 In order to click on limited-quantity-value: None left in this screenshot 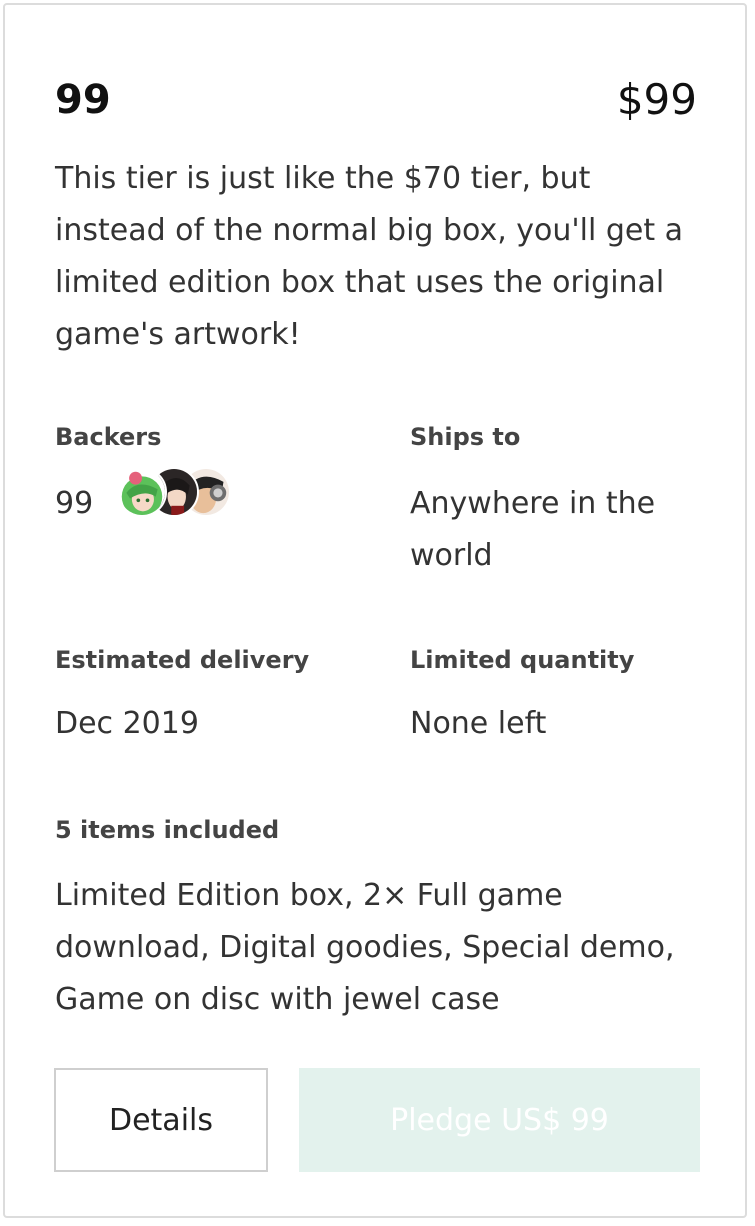, I will do `click(478, 723)`.